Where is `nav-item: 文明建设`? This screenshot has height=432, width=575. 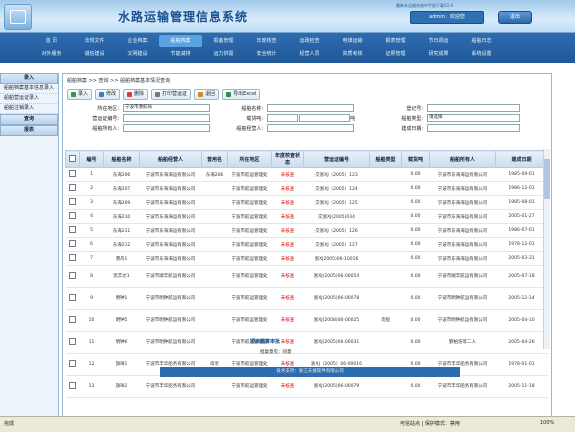
nav-item: 文明建设 is located at coordinates (137, 54).